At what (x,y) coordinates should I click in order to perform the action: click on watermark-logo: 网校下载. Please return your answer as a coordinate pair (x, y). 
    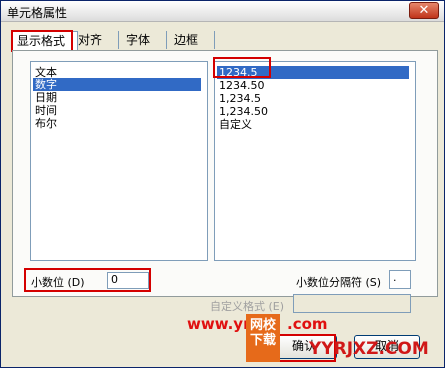
    Looking at the image, I should click on (263, 338).